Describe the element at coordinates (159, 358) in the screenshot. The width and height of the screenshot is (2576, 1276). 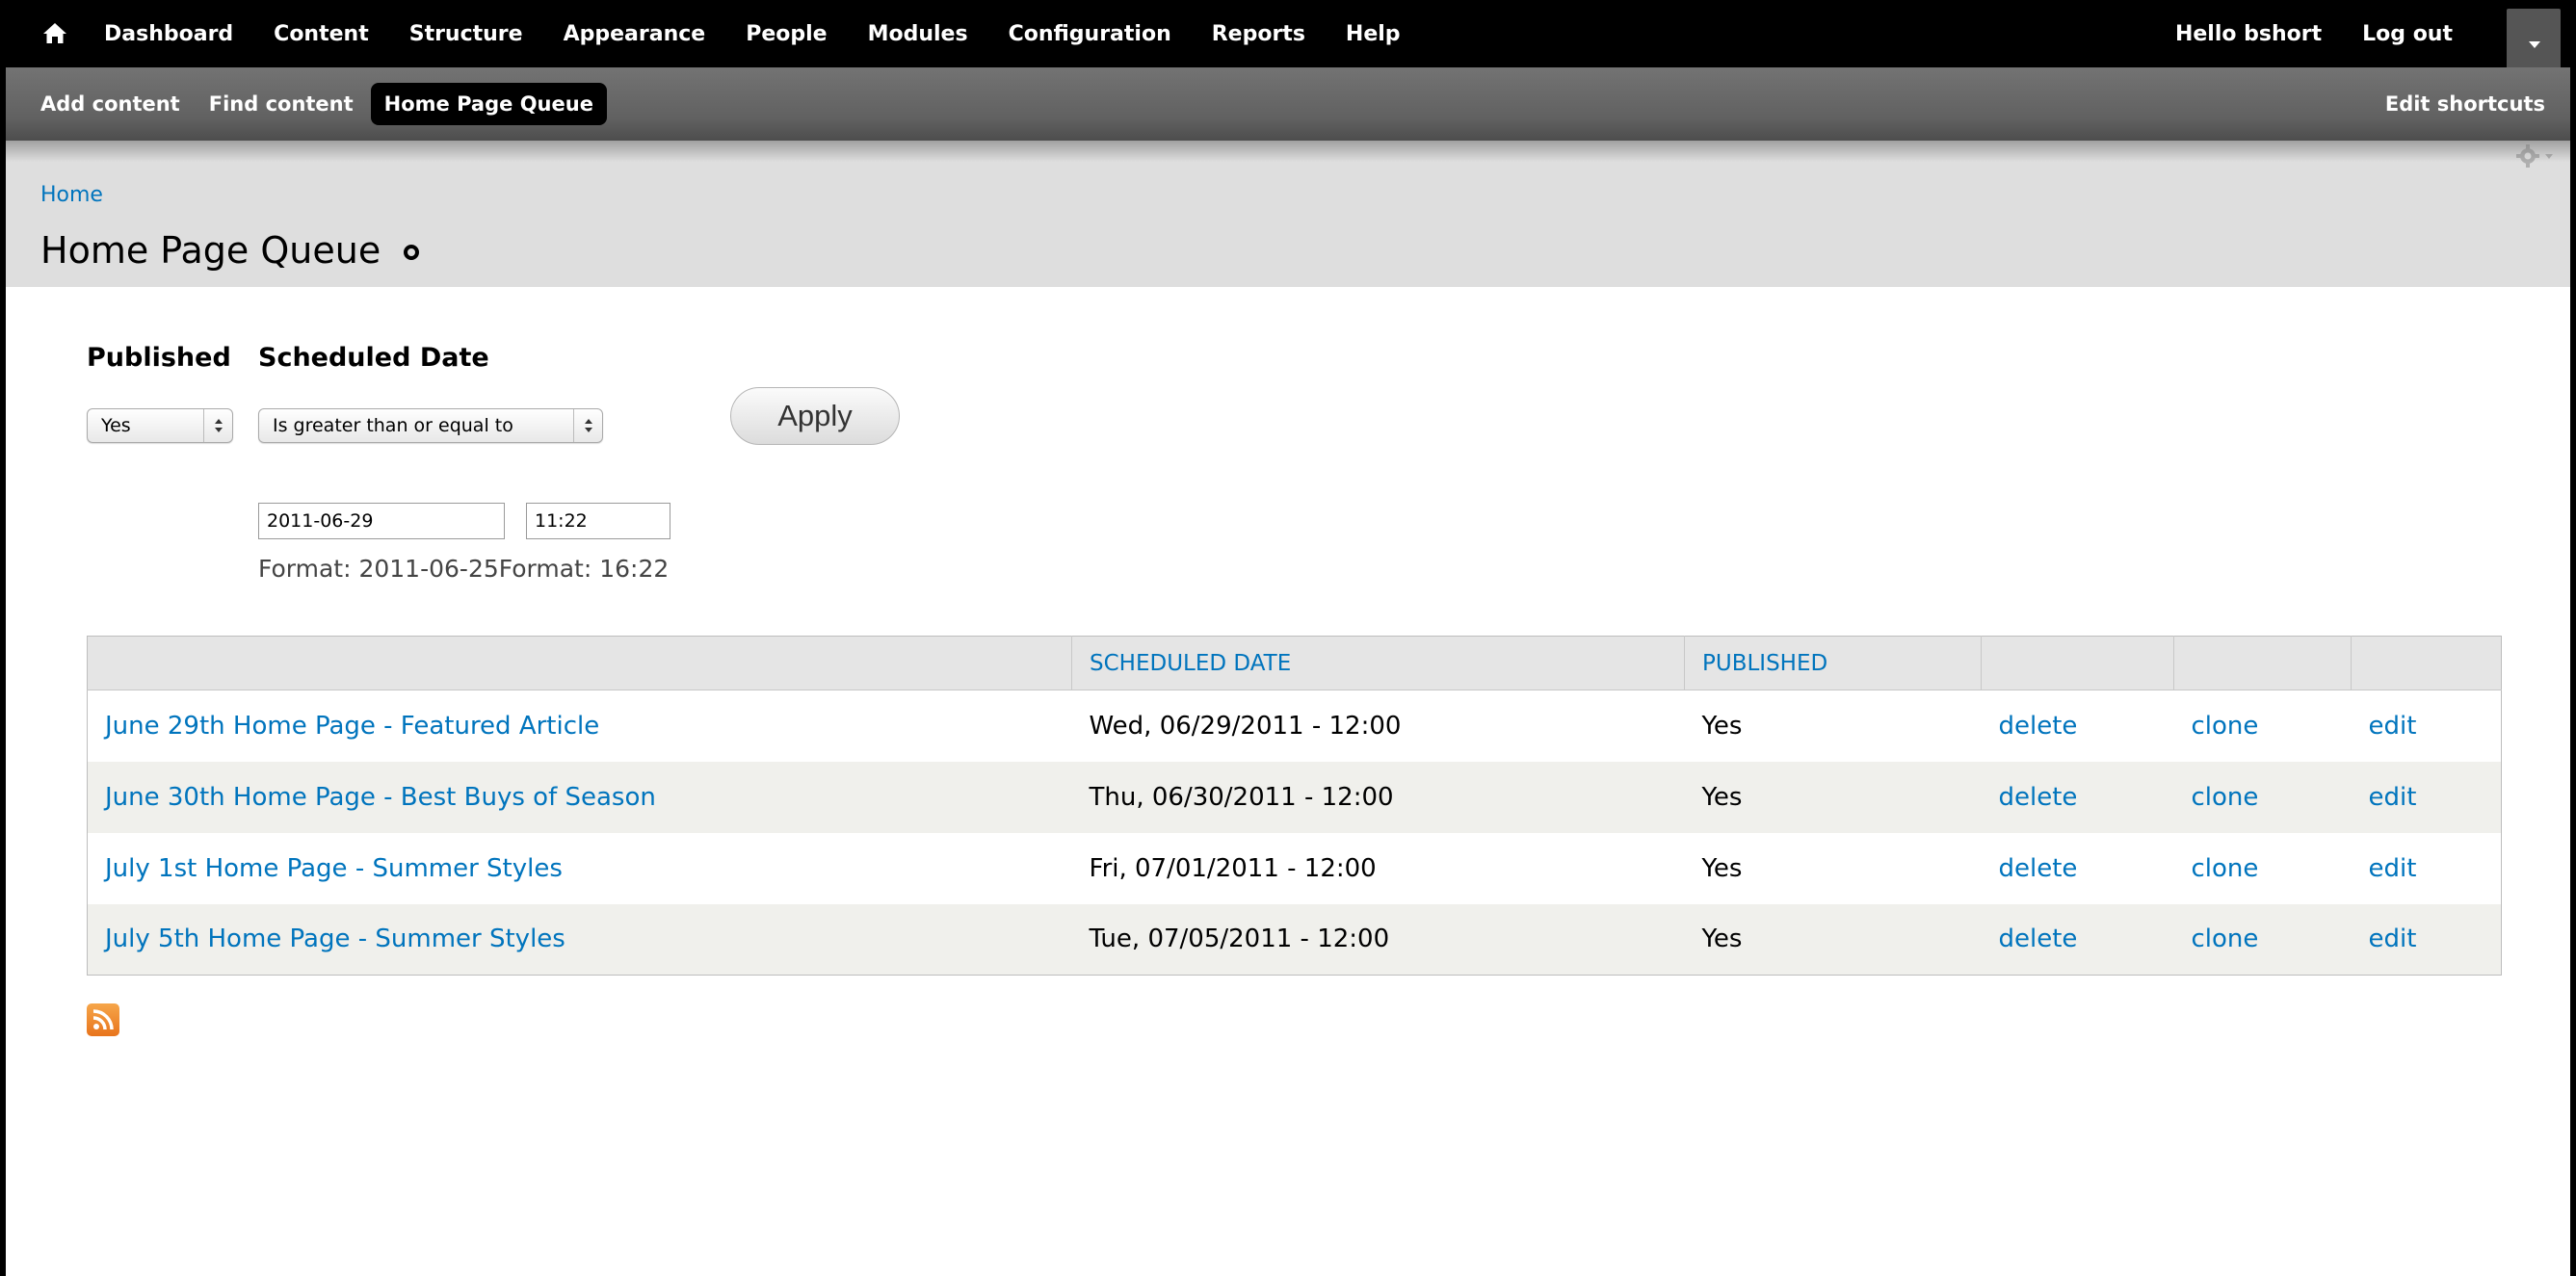
I see `published-filter-label: Published` at that location.